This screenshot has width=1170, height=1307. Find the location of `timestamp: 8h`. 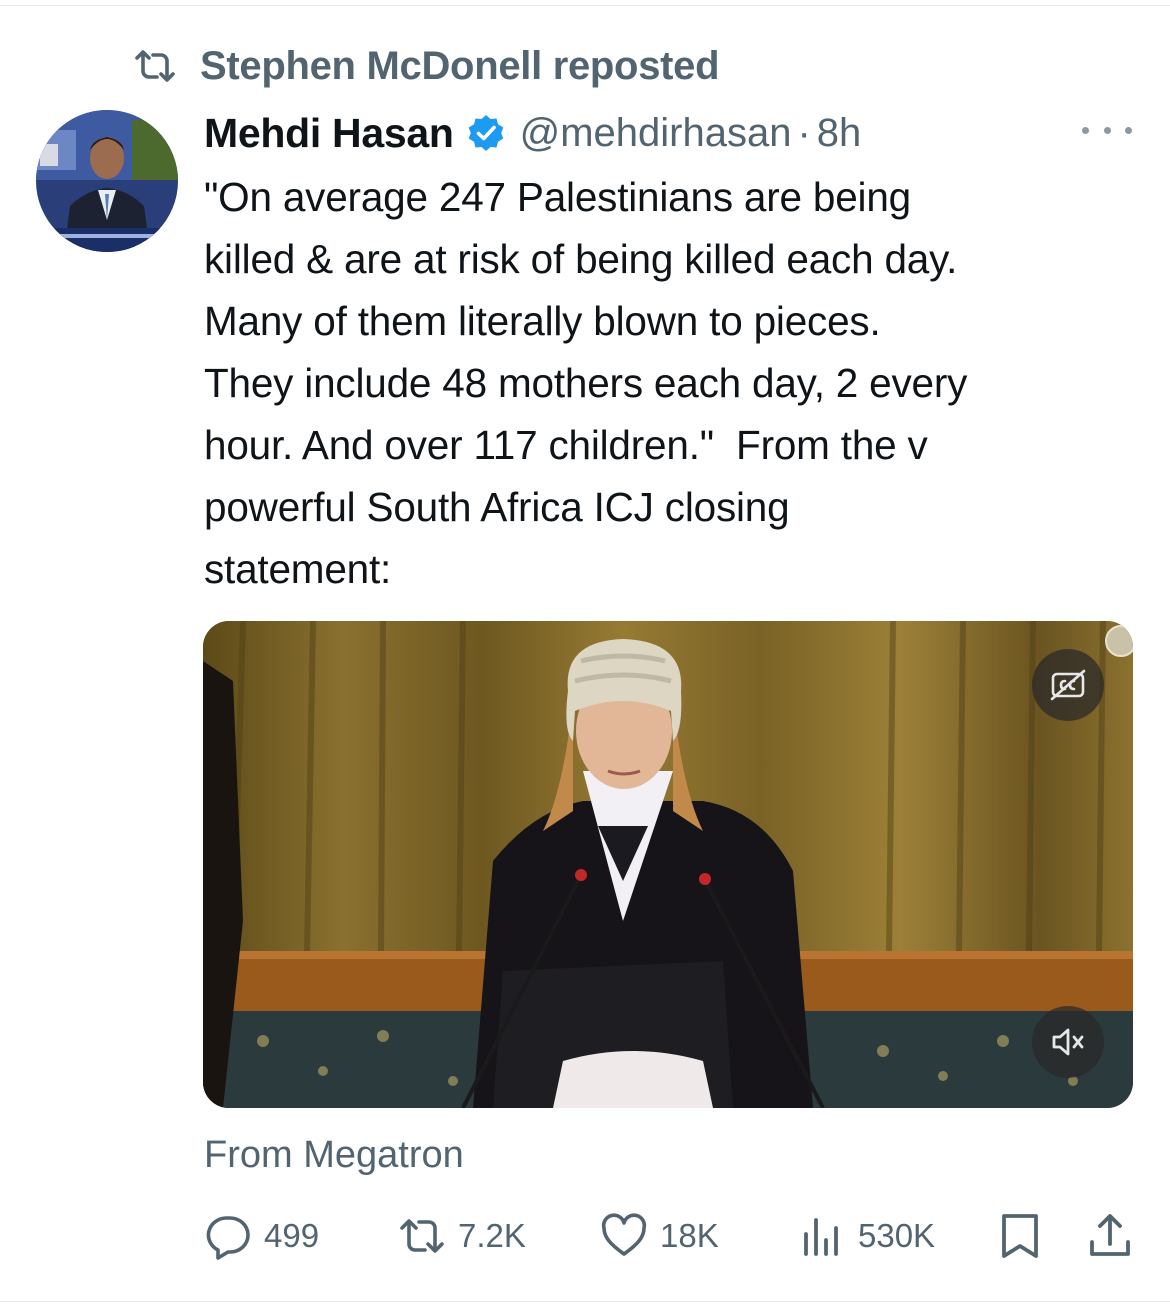

timestamp: 8h is located at coordinates (839, 133).